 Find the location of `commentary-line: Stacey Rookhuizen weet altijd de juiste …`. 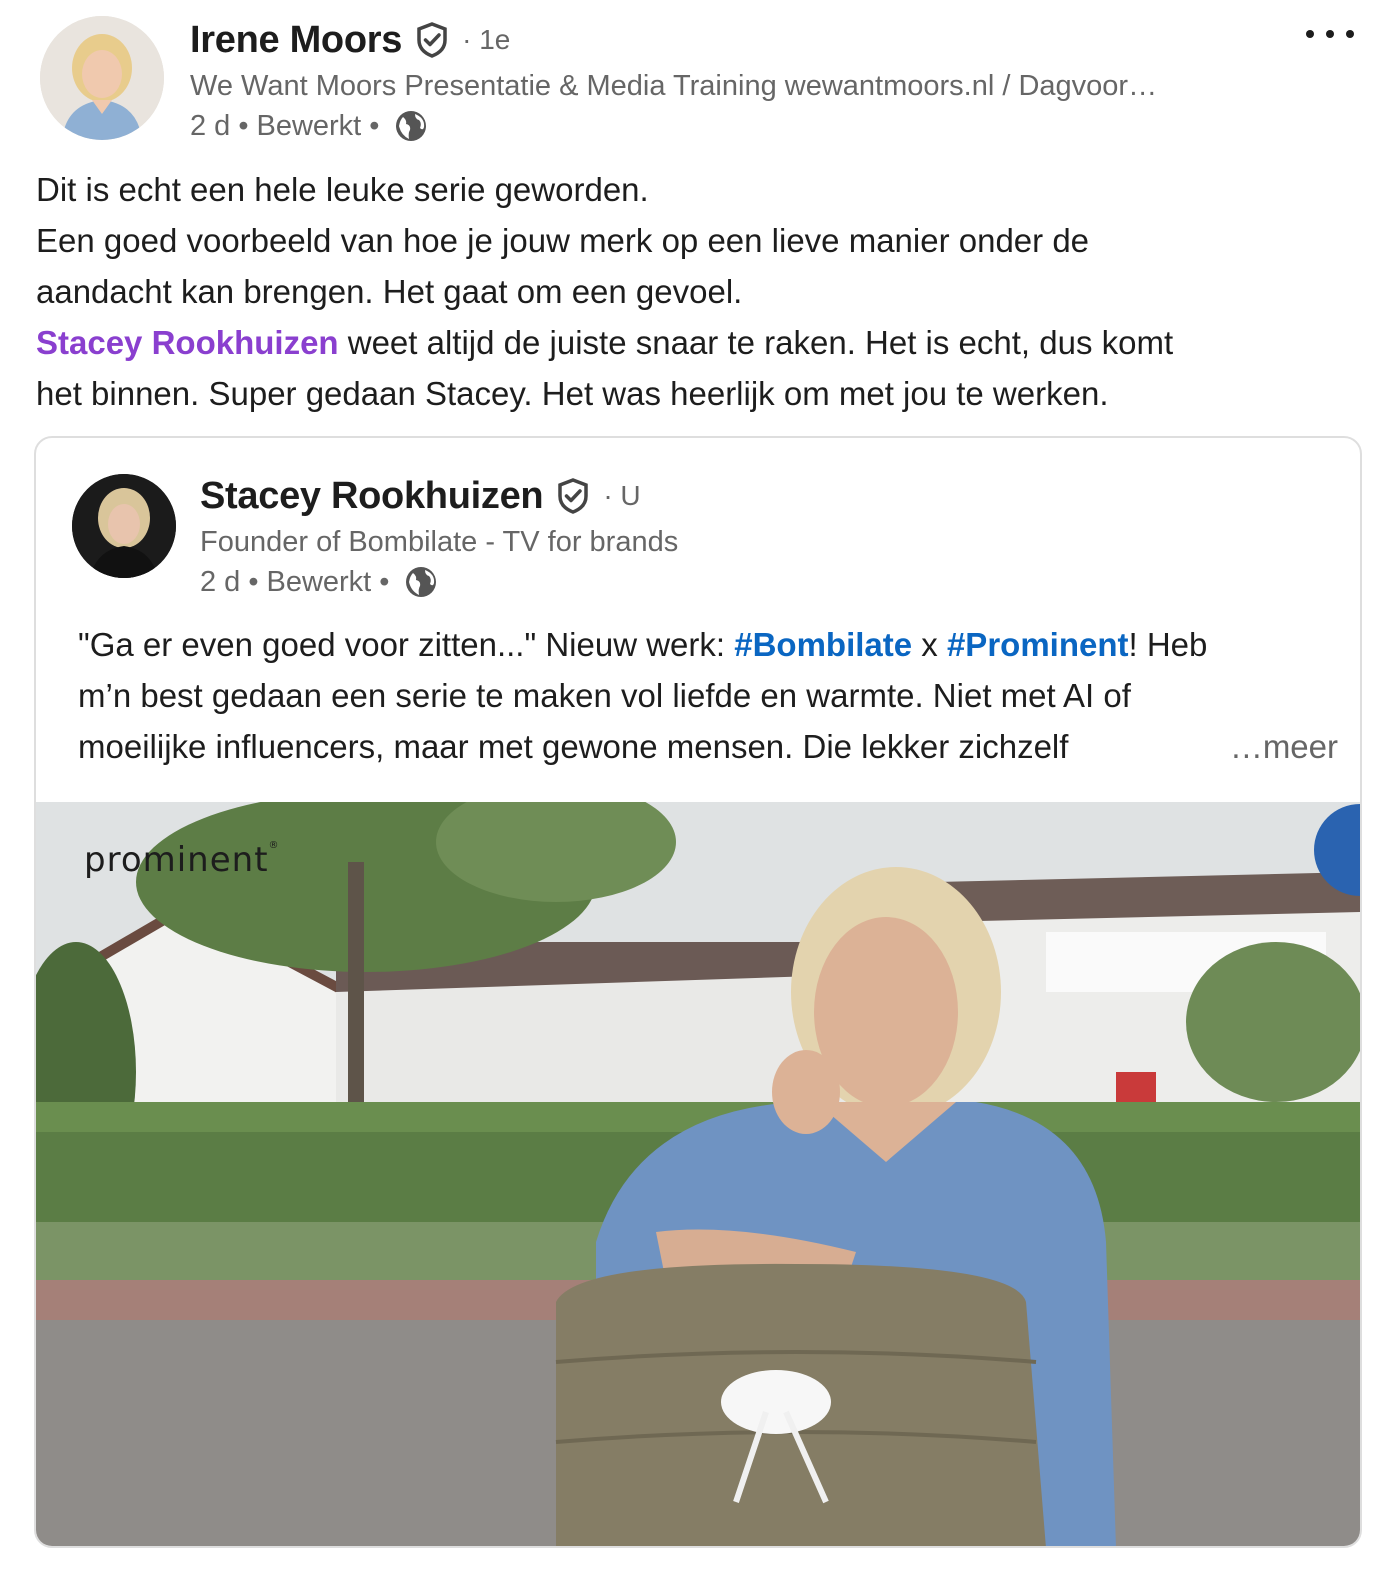

commentary-line: Stacey Rookhuizen weet altijd de juiste … is located at coordinates (701, 342).